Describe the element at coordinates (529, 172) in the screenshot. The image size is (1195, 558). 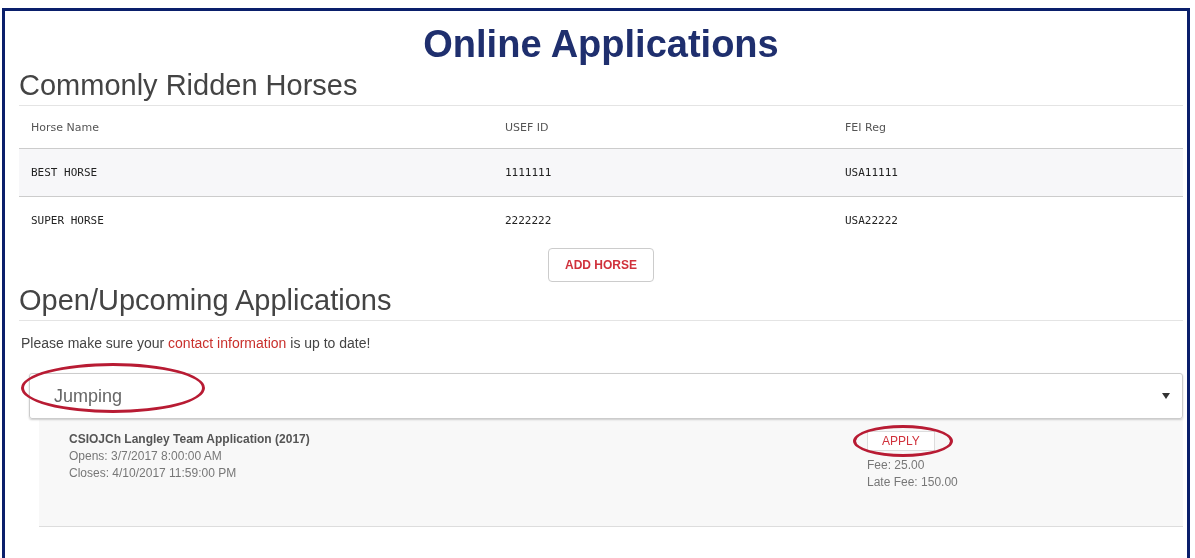
I see `table-cell-text: 1111111` at that location.